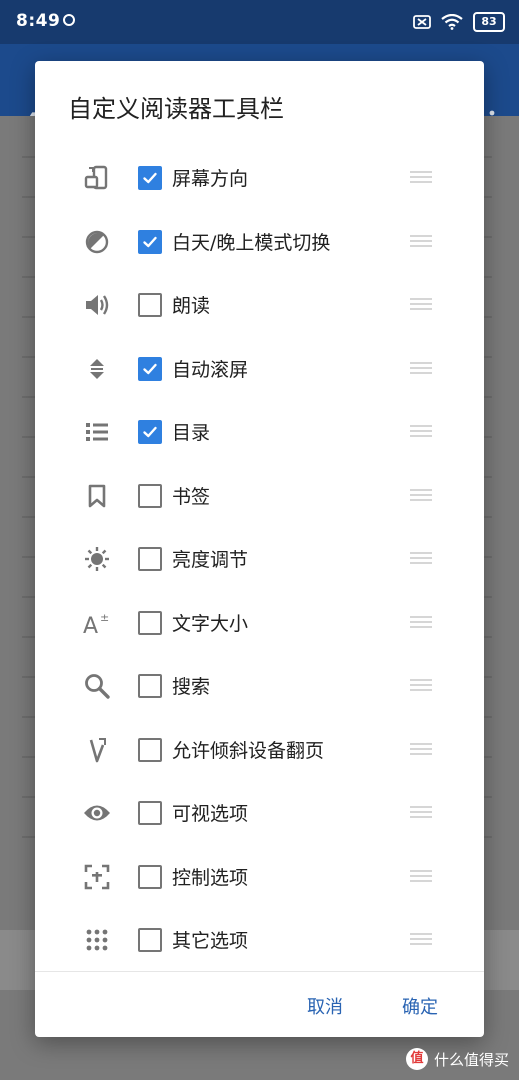  Describe the element at coordinates (422, 22) in the screenshot. I see `notification-off-icon` at that location.